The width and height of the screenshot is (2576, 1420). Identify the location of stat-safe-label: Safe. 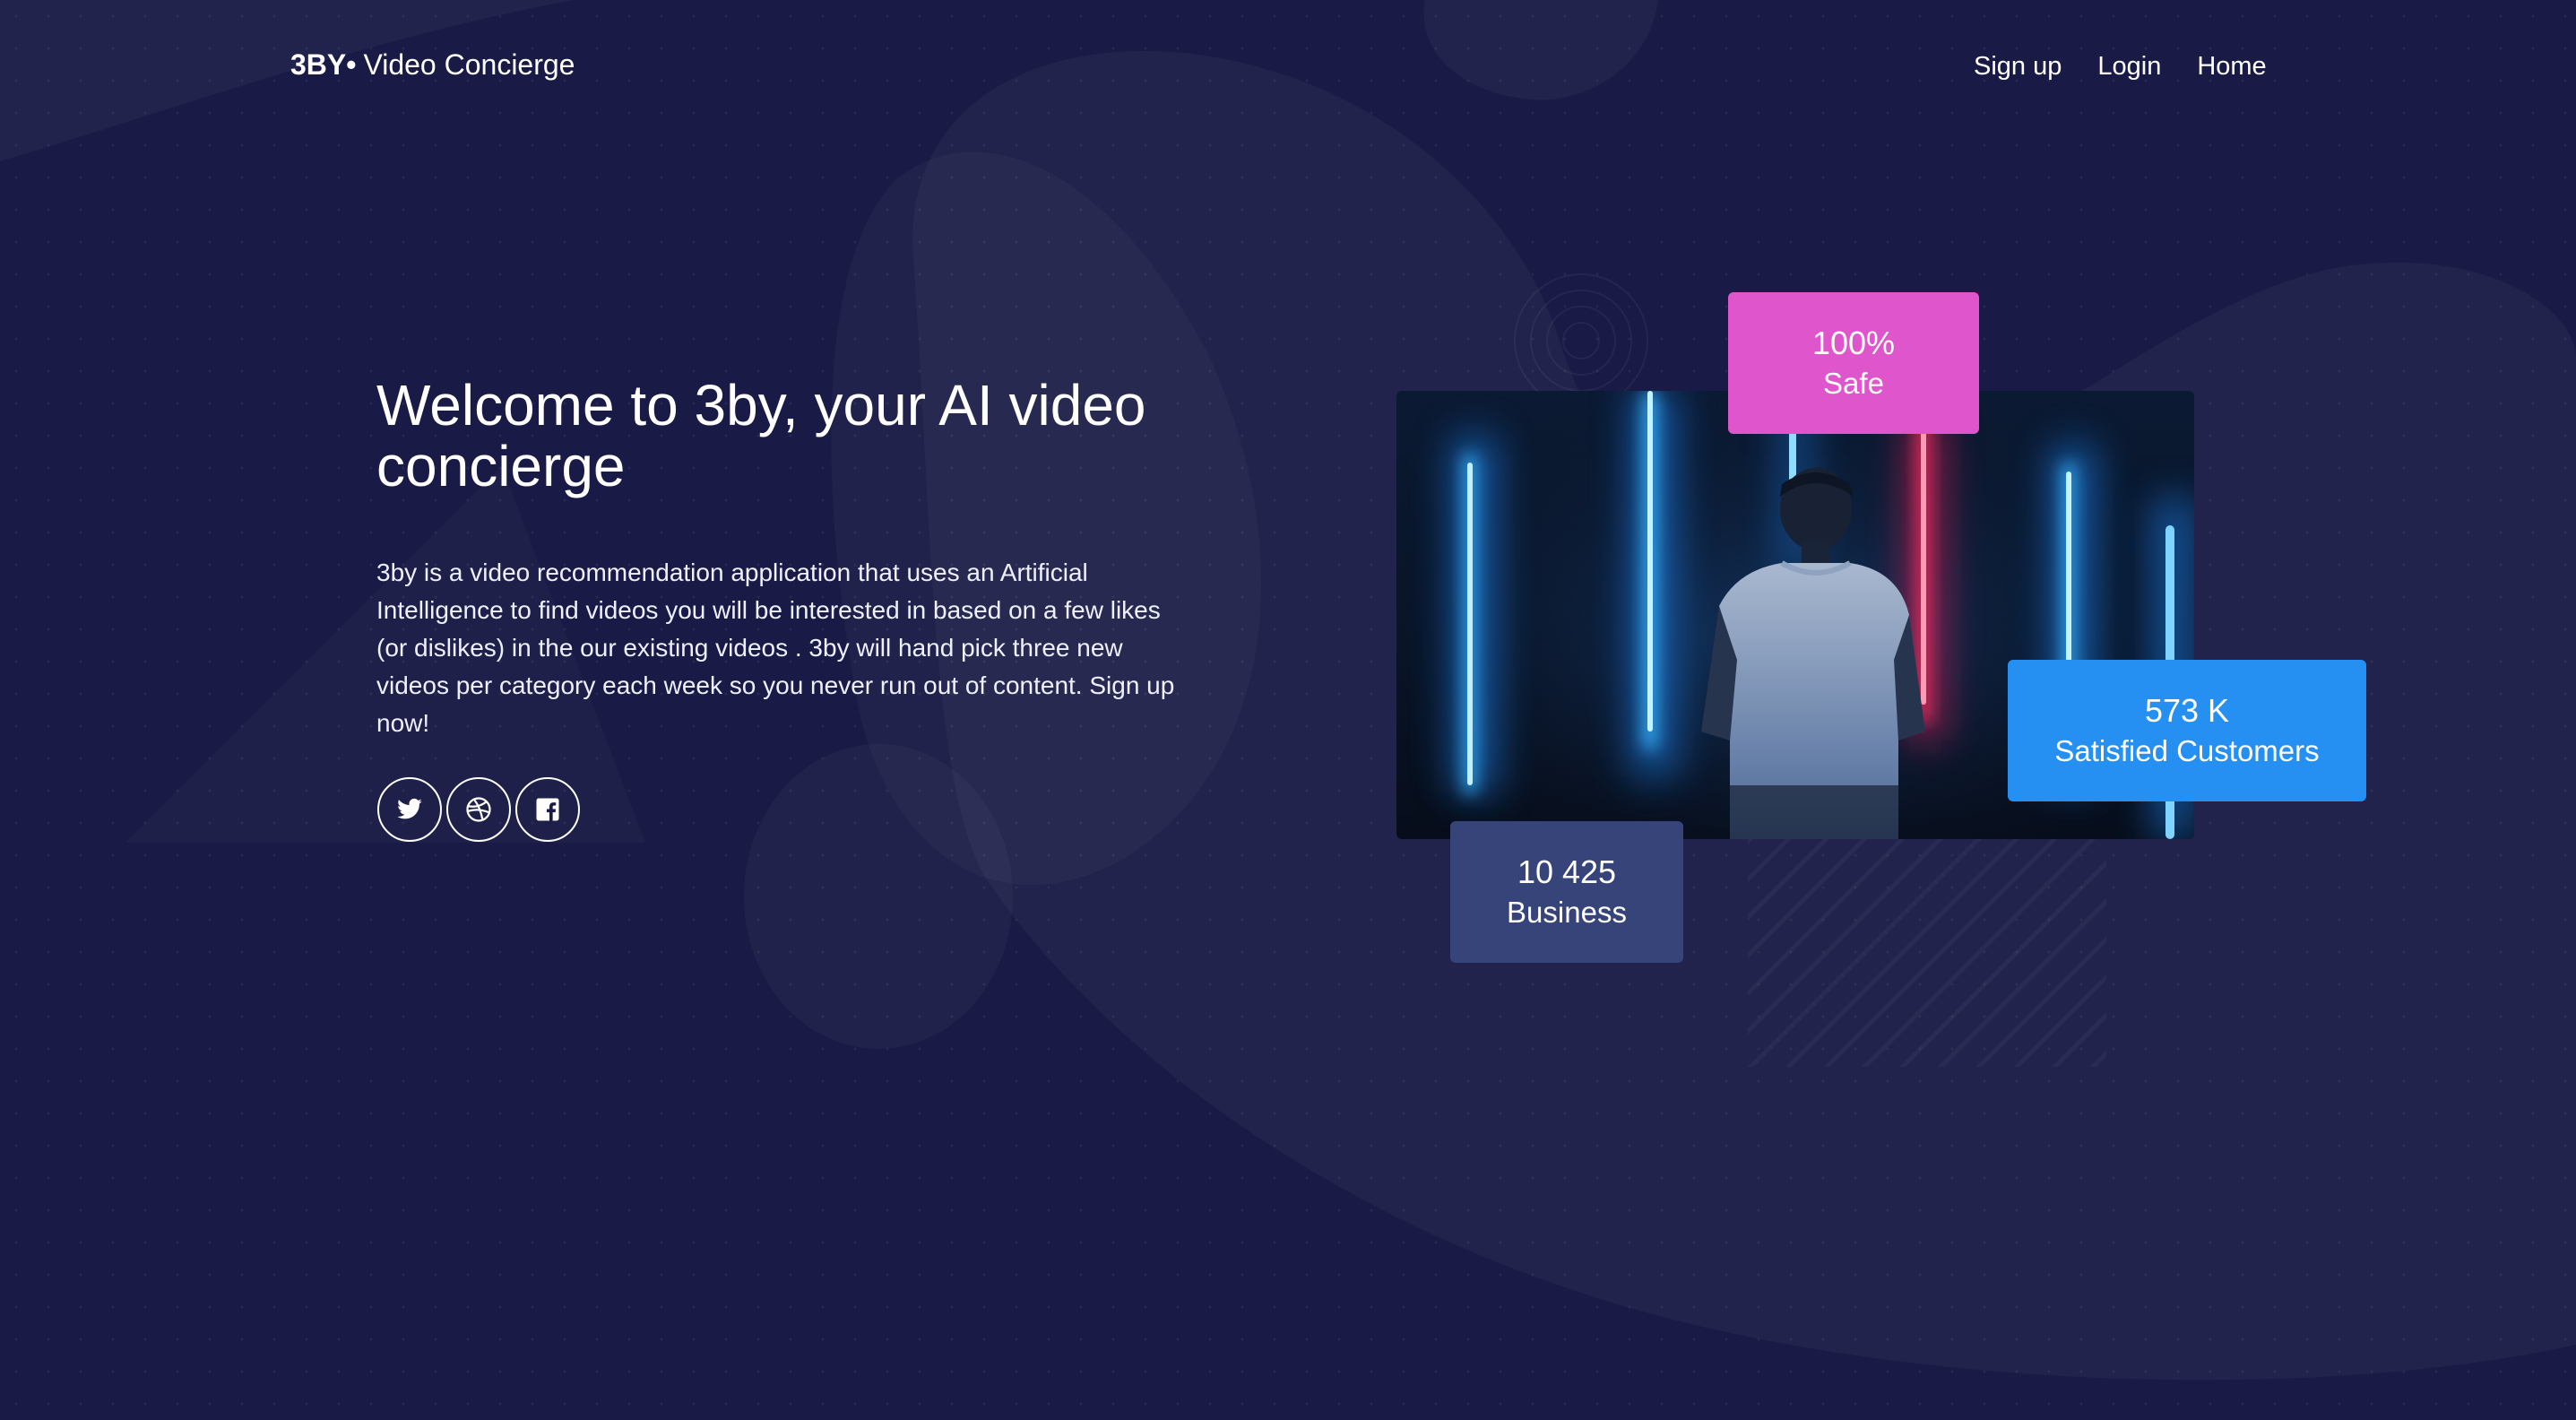
(1853, 384).